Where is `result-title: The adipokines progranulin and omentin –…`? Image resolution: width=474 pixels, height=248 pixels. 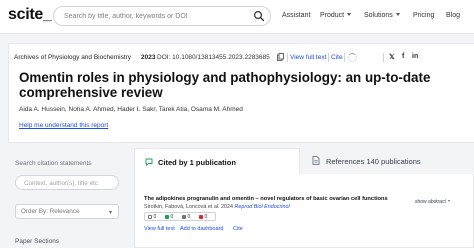
result-title: The adipokines progranulin and omentin –… is located at coordinates (266, 199).